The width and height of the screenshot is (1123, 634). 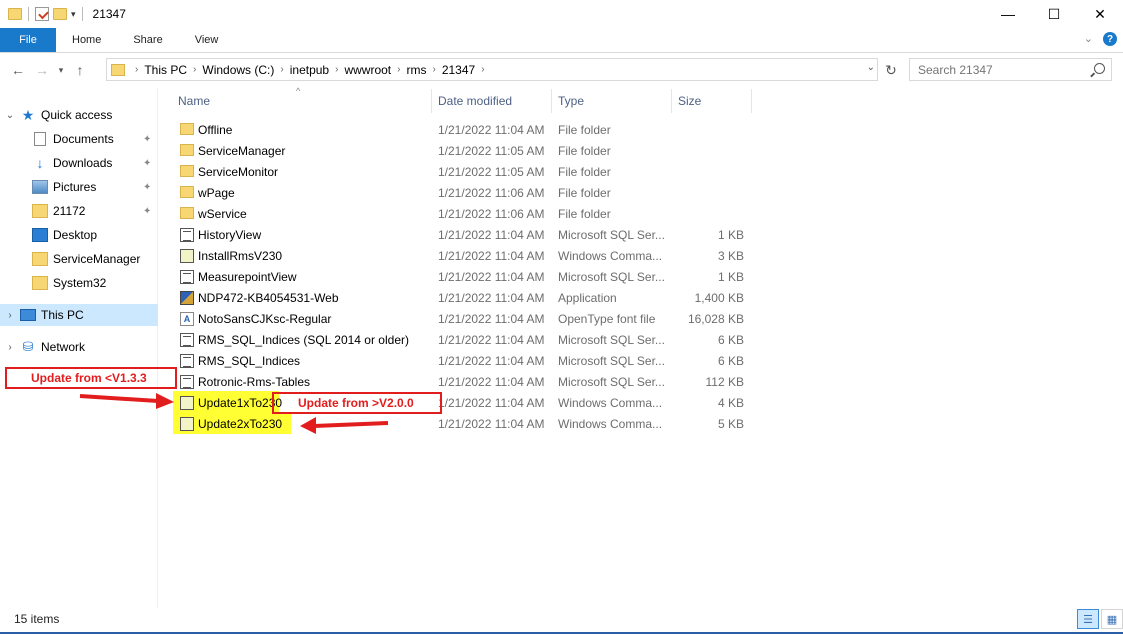 What do you see at coordinates (28, 40) in the screenshot?
I see `tab-file: File` at bounding box center [28, 40].